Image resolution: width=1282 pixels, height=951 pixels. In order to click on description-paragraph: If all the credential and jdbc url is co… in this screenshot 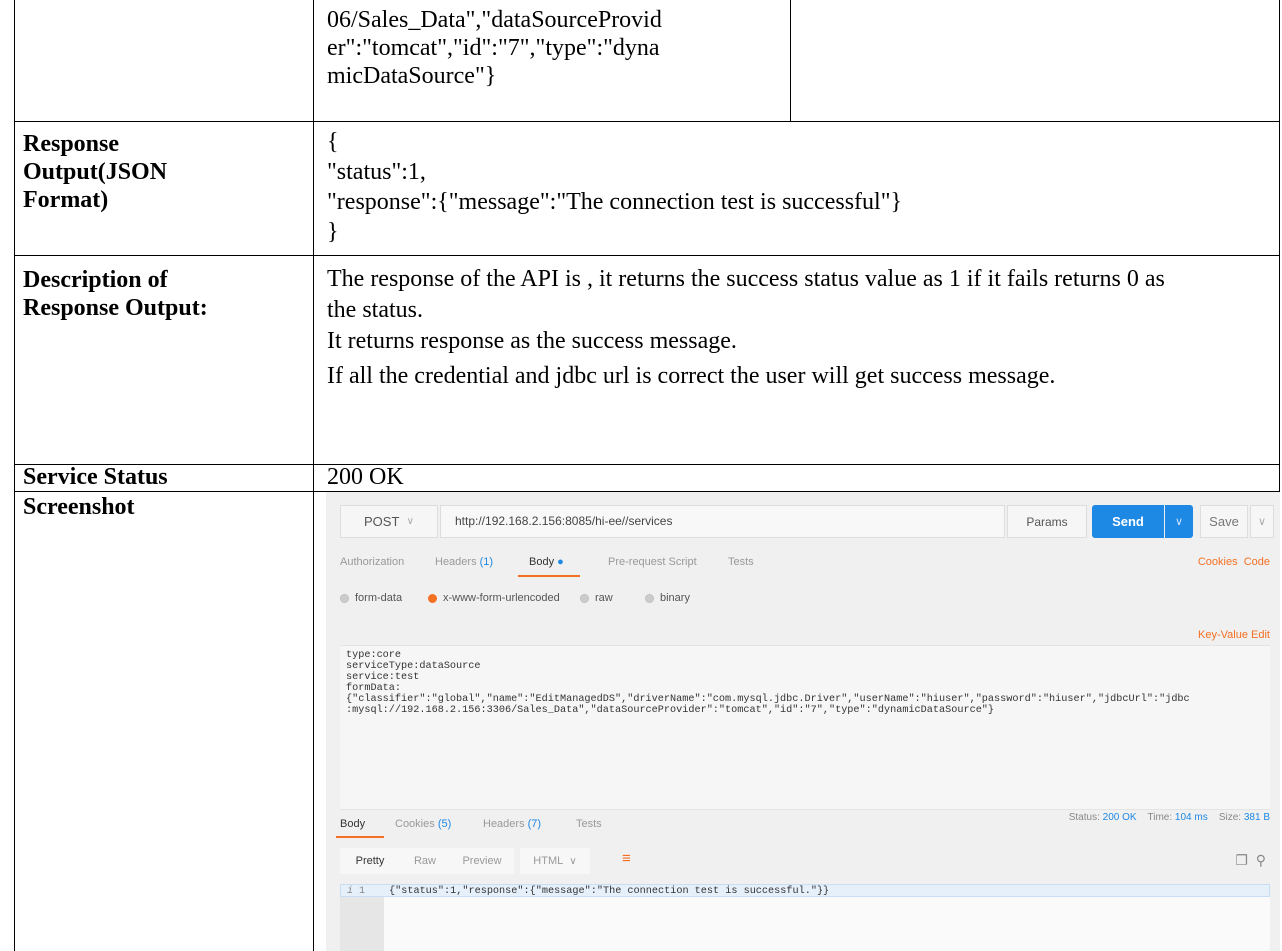, I will do `click(691, 376)`.